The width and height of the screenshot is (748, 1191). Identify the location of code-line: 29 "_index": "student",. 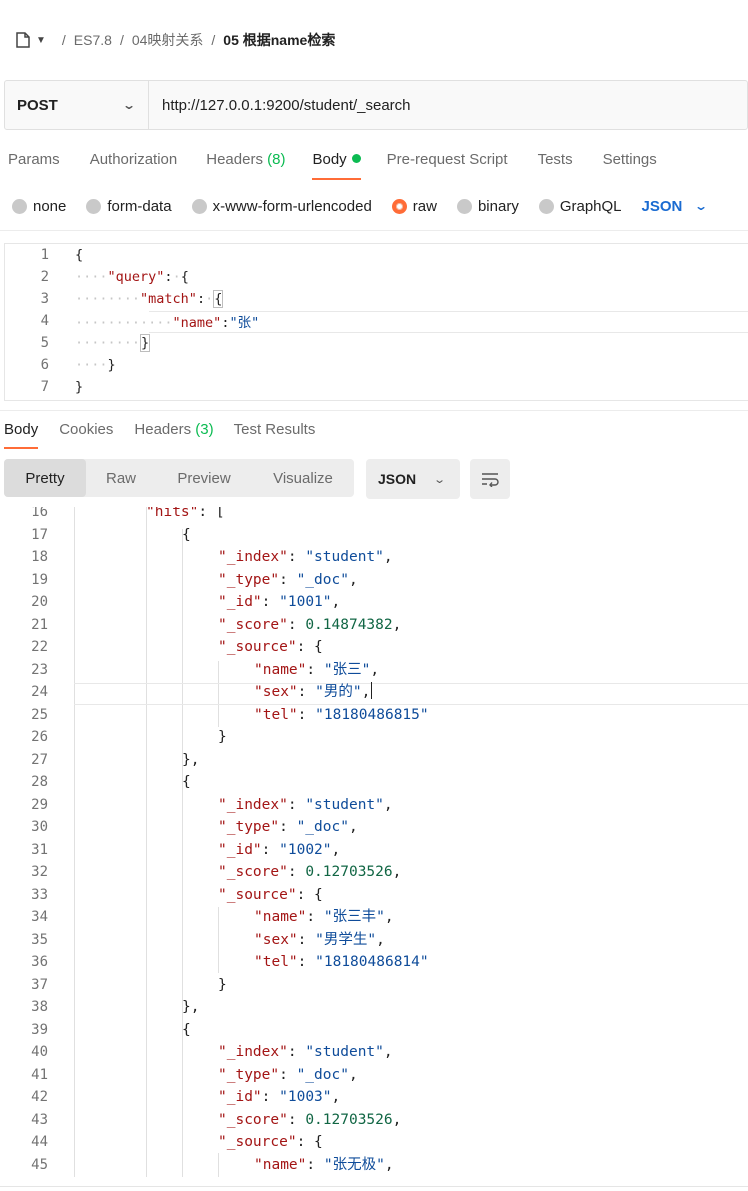
(374, 805).